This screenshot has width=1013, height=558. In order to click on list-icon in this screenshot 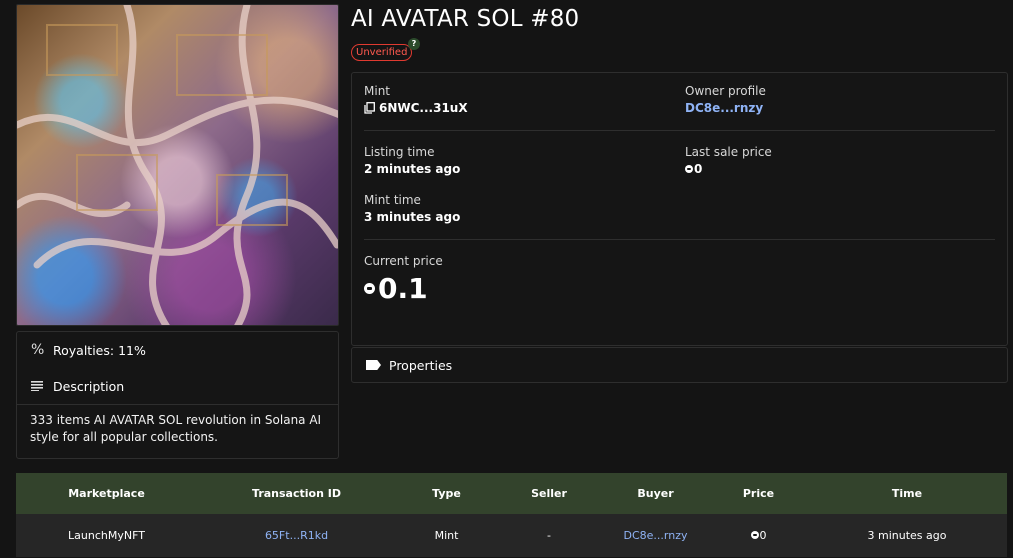, I will do `click(42, 386)`.